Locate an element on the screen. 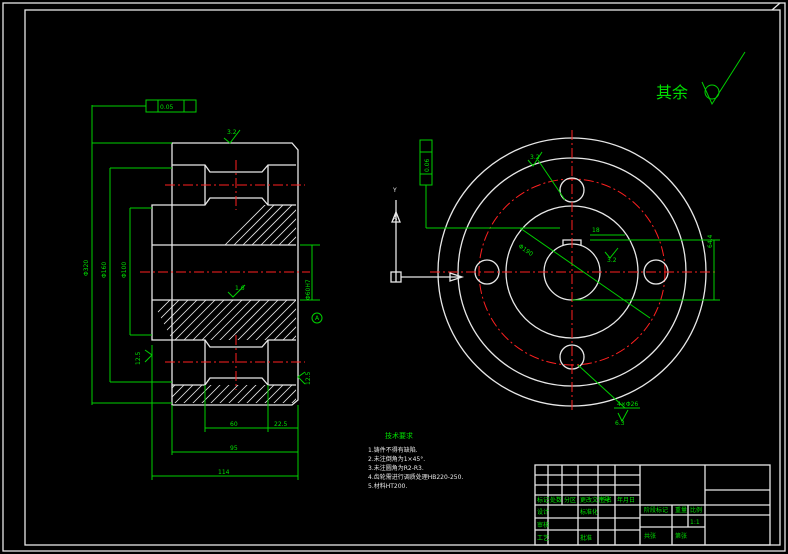 Image resolution: width=788 pixels, height=554 pixels. dim-95: 95 is located at coordinates (234, 448).